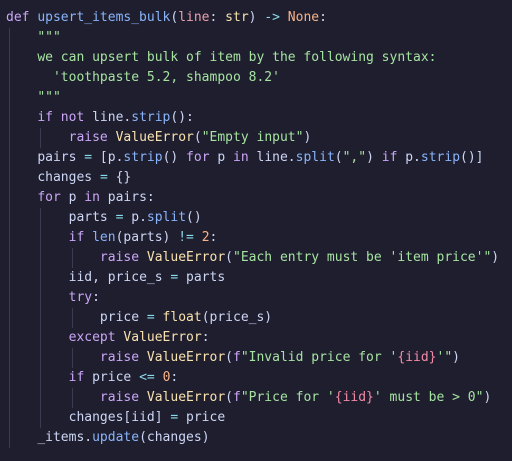 Image resolution: width=512 pixels, height=461 pixels. What do you see at coordinates (259, 218) in the screenshot?
I see `code-line: parts = p.split()` at bounding box center [259, 218].